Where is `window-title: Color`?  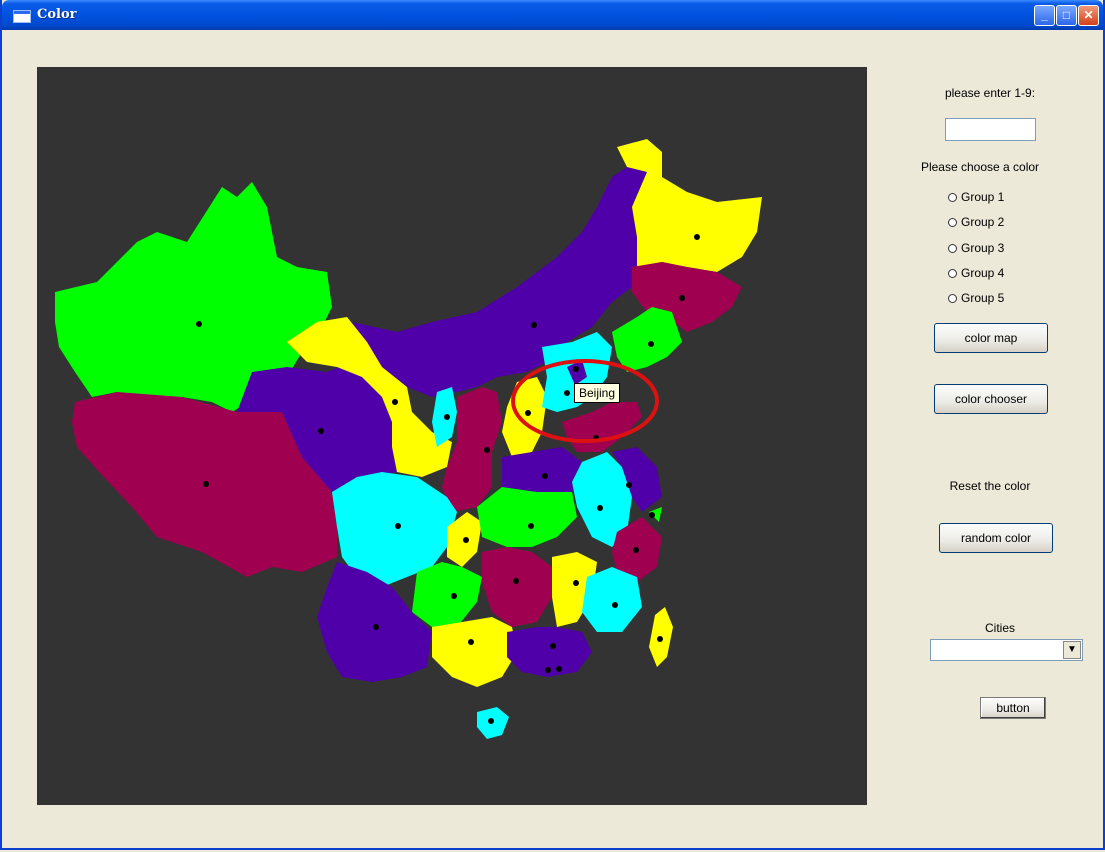
window-title: Color is located at coordinates (57, 14).